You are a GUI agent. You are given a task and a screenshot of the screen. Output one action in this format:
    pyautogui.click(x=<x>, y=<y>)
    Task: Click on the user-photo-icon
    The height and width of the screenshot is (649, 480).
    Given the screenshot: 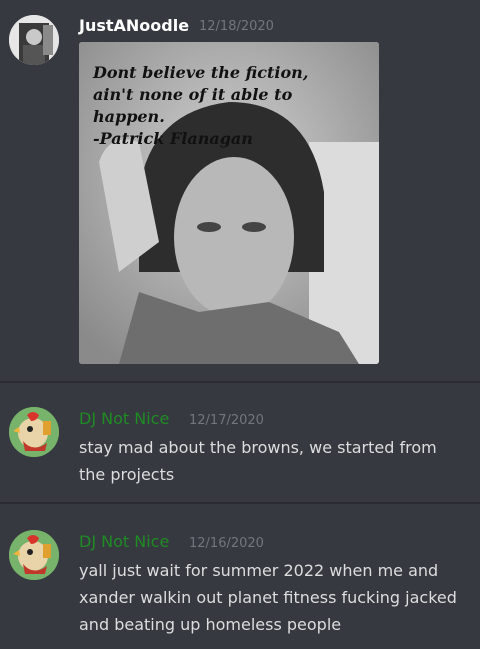 What is the action you would take?
    pyautogui.click(x=34, y=40)
    